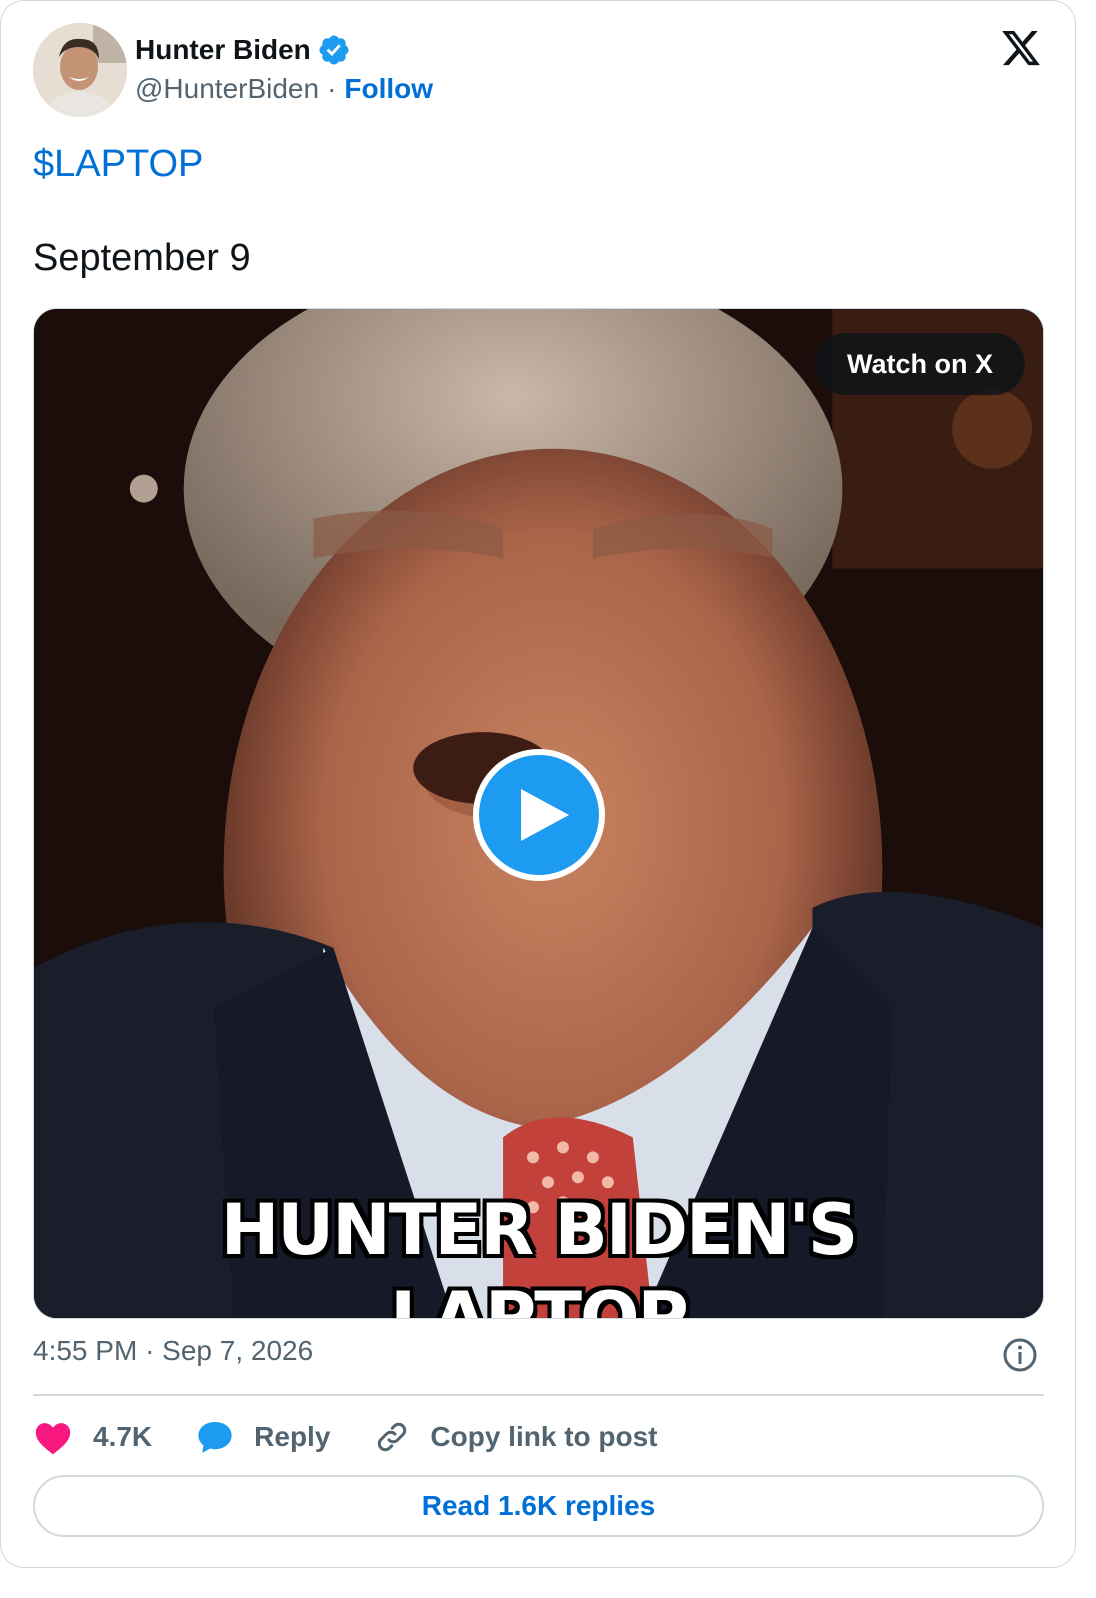 The width and height of the screenshot is (1096, 1598). Describe the element at coordinates (539, 1230) in the screenshot. I see `video-caption-line1: HUNTER BIDEN'S` at that location.